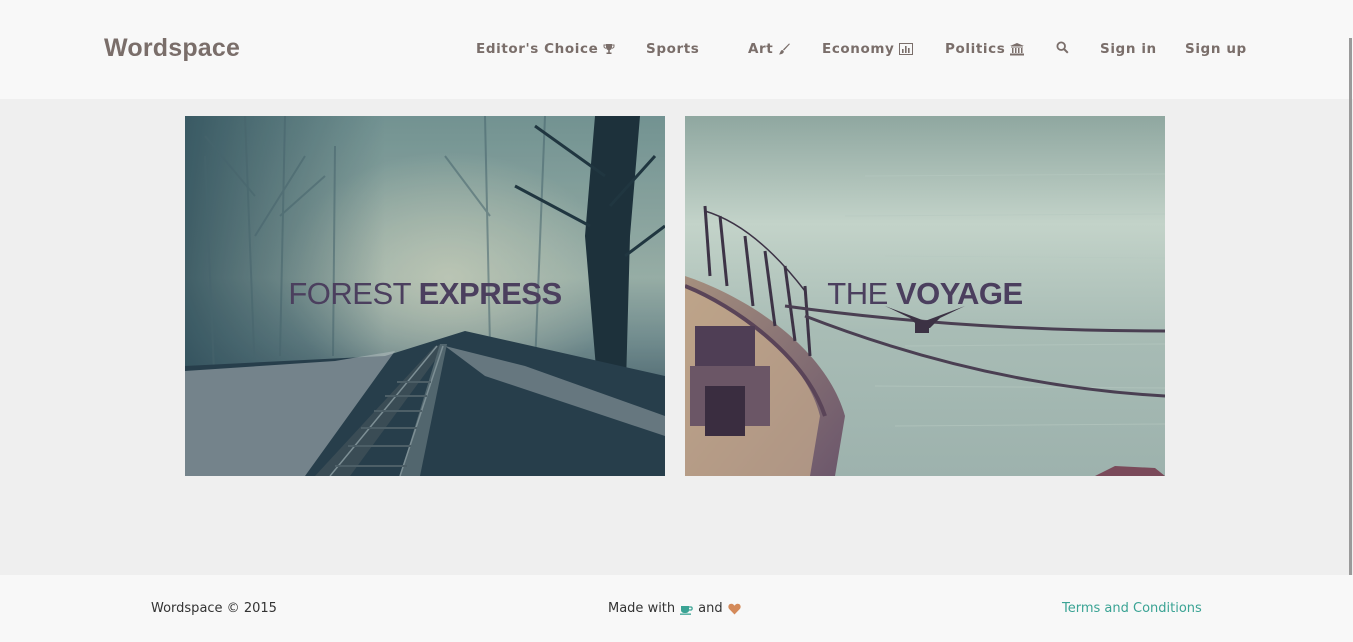 The width and height of the screenshot is (1353, 642). What do you see at coordinates (857, 293) in the screenshot?
I see `card-title-light: THE` at bounding box center [857, 293].